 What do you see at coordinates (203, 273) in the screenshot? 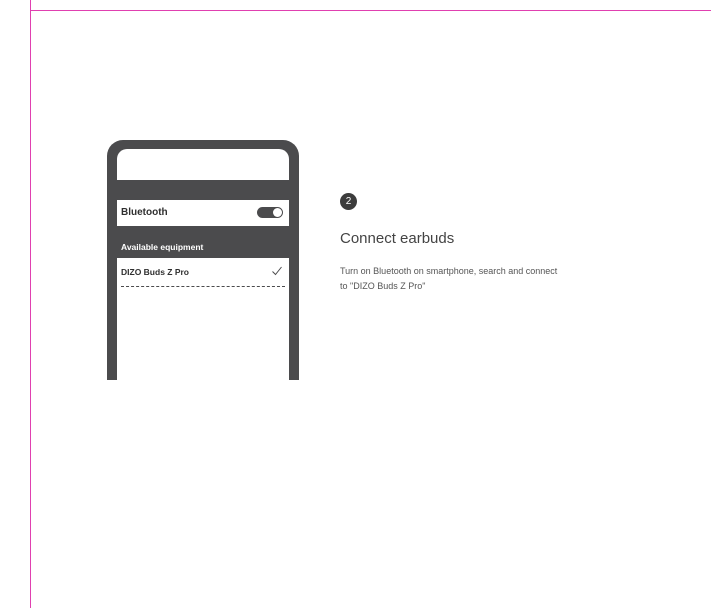
I see `device-row: DIZO Buds Z Pro` at bounding box center [203, 273].